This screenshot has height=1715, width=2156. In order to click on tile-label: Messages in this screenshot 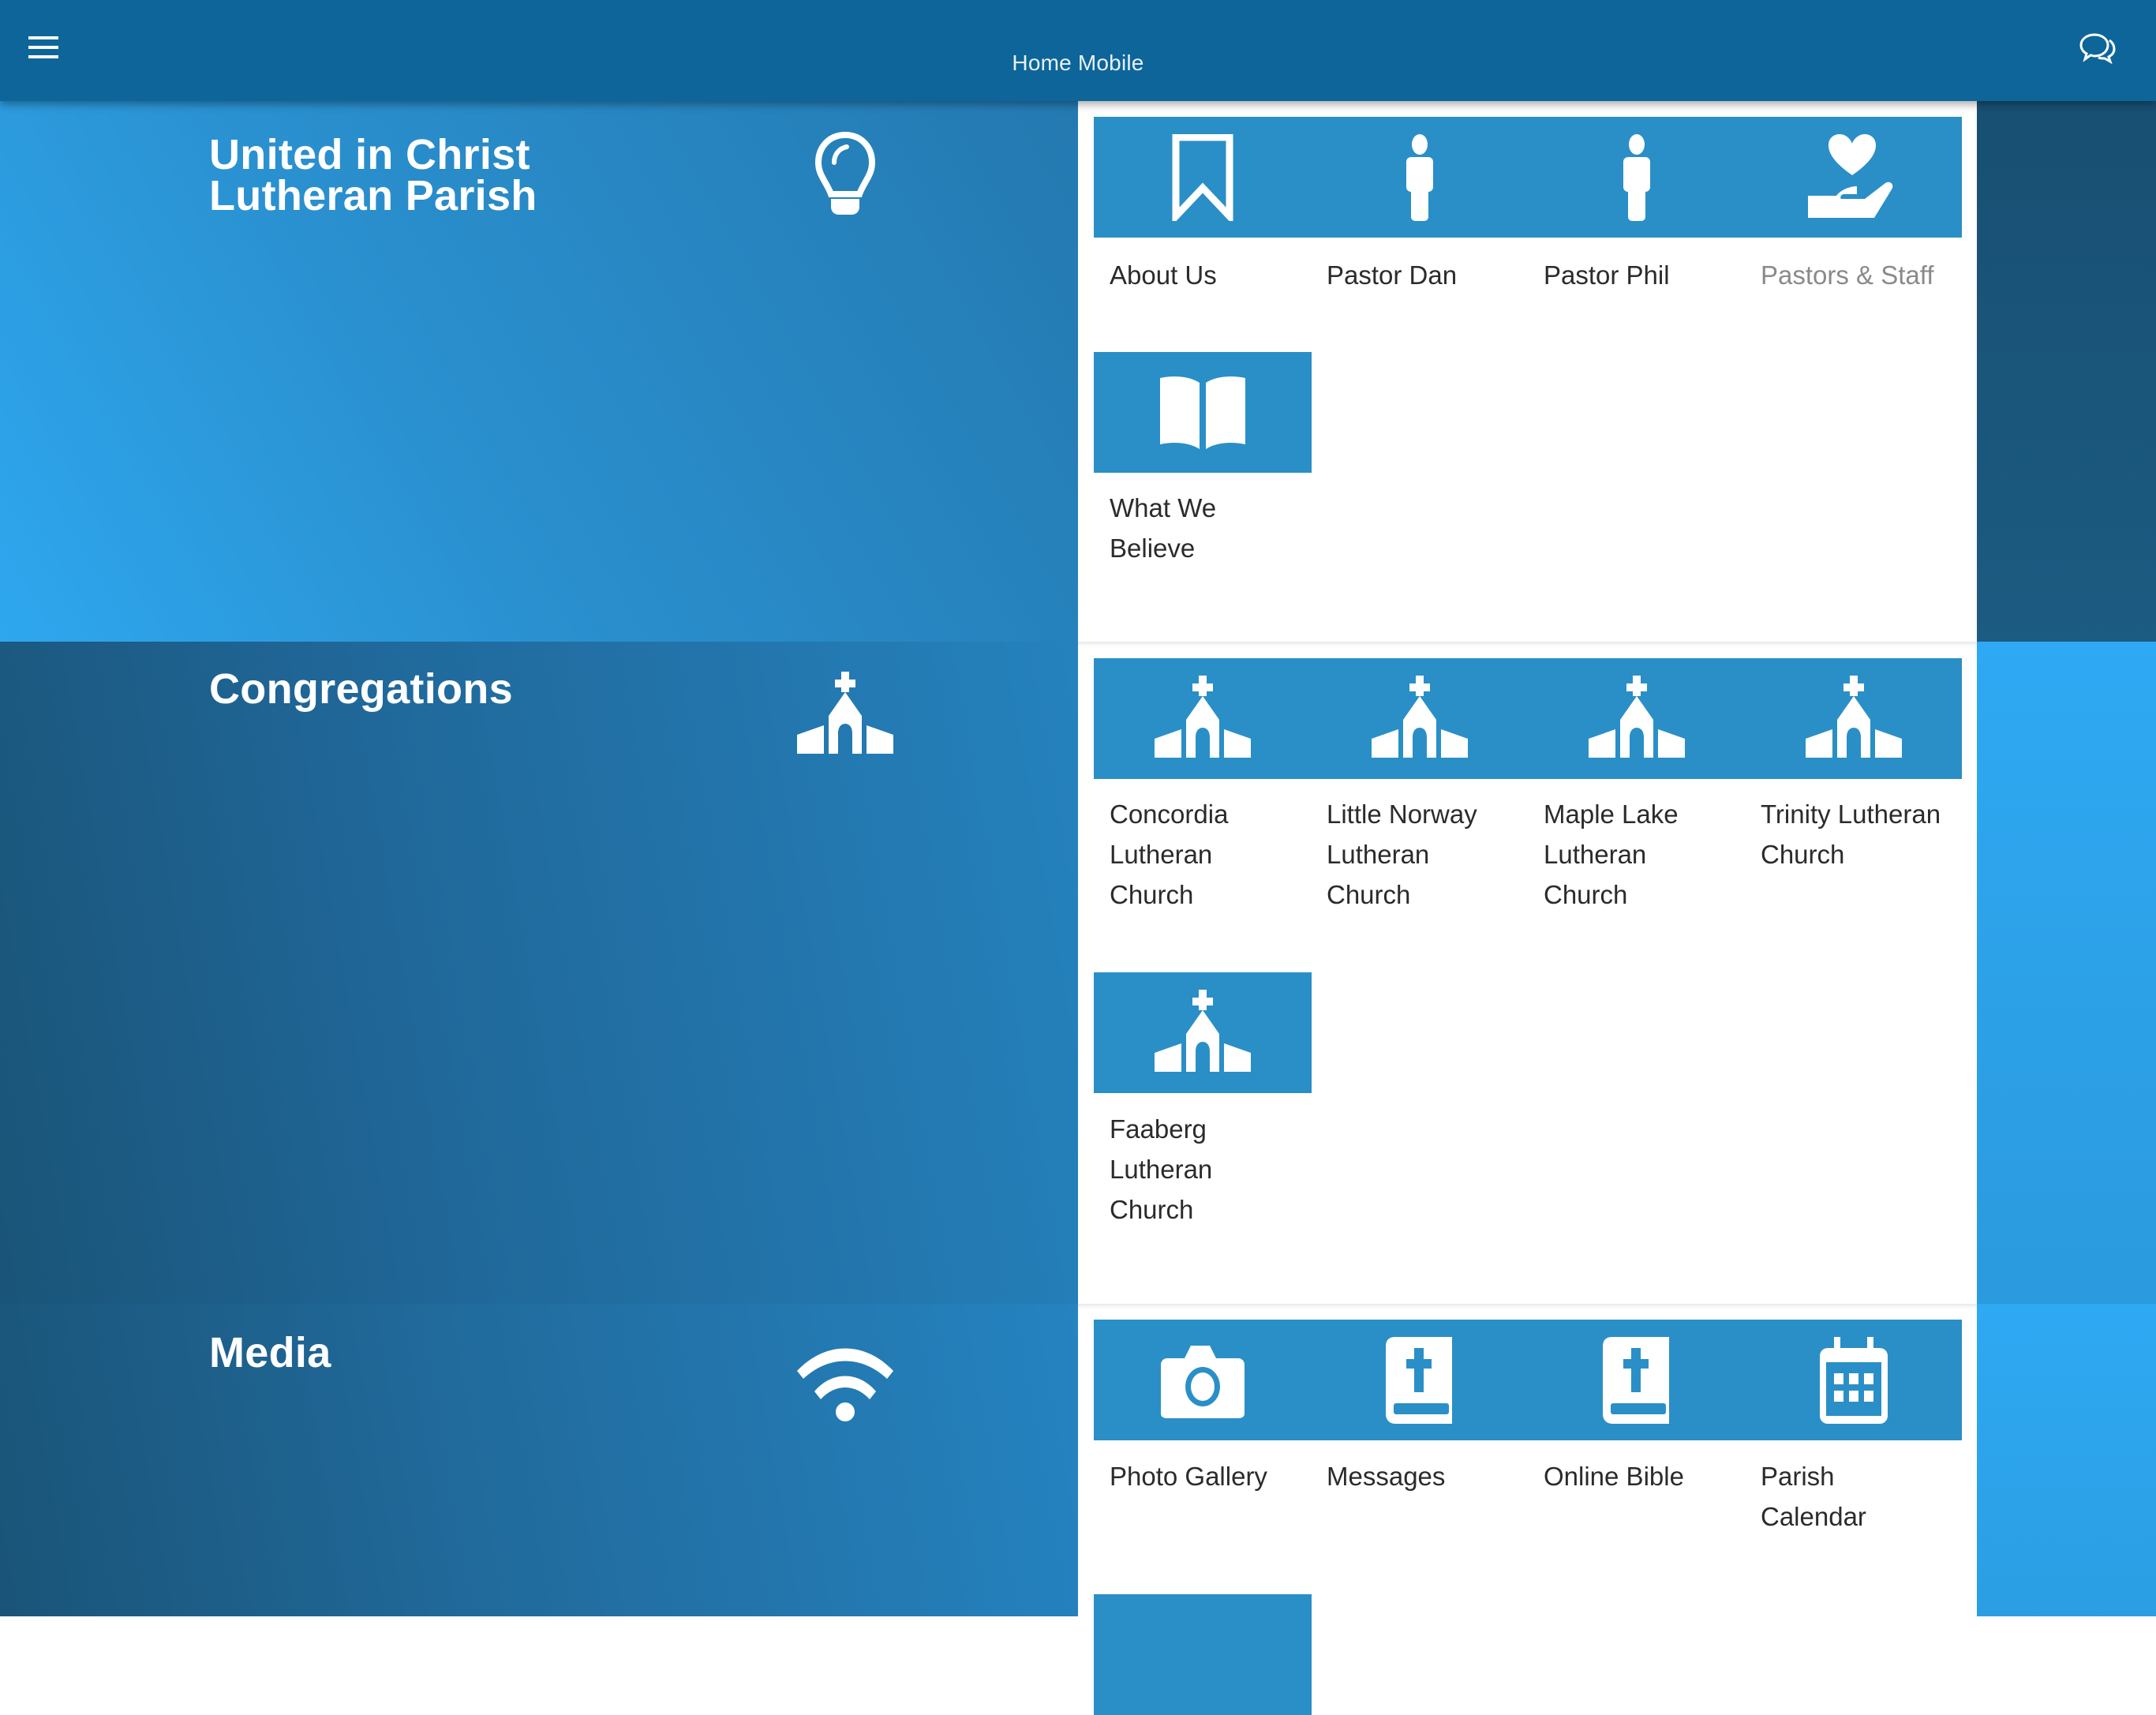, I will do `click(1386, 1476)`.